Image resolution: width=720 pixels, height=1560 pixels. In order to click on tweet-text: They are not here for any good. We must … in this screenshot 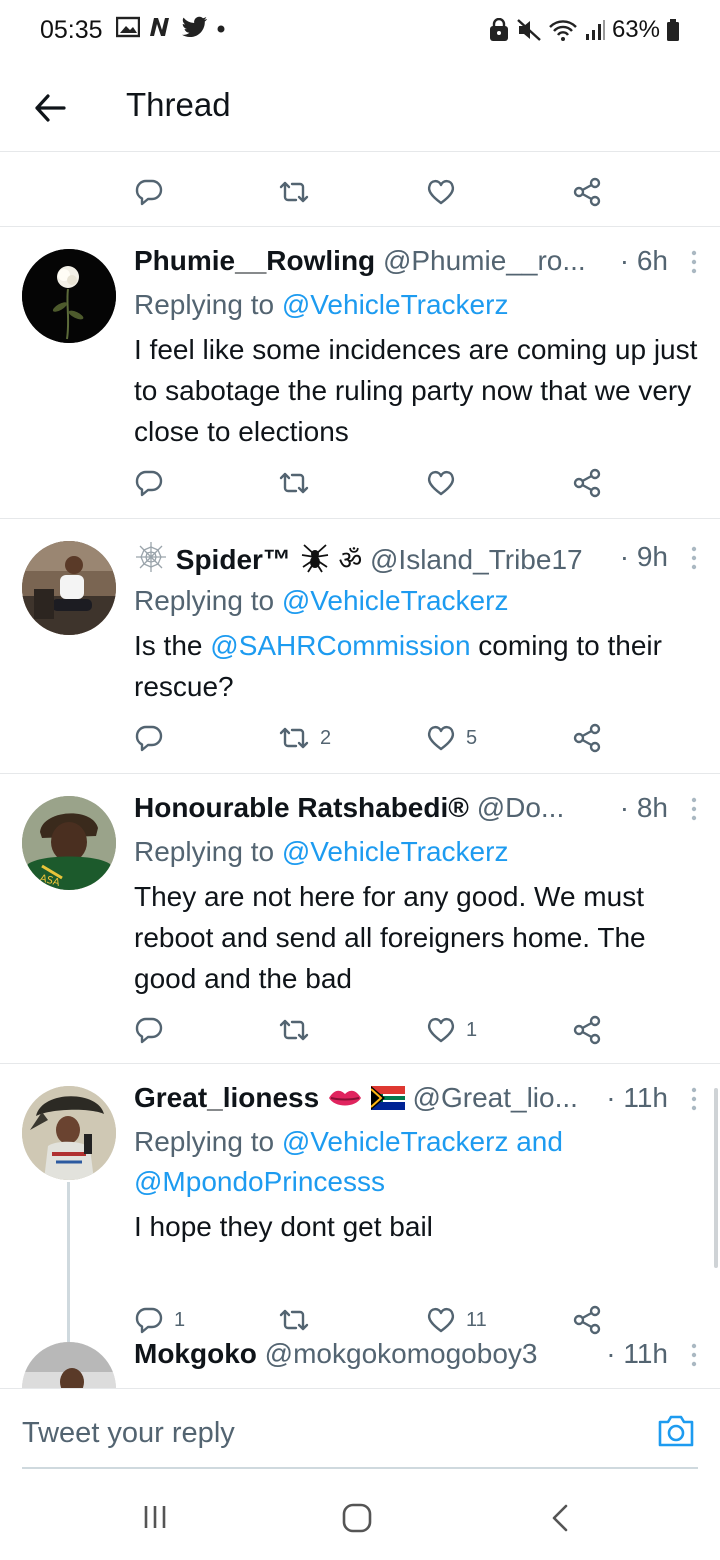, I will do `click(390, 937)`.